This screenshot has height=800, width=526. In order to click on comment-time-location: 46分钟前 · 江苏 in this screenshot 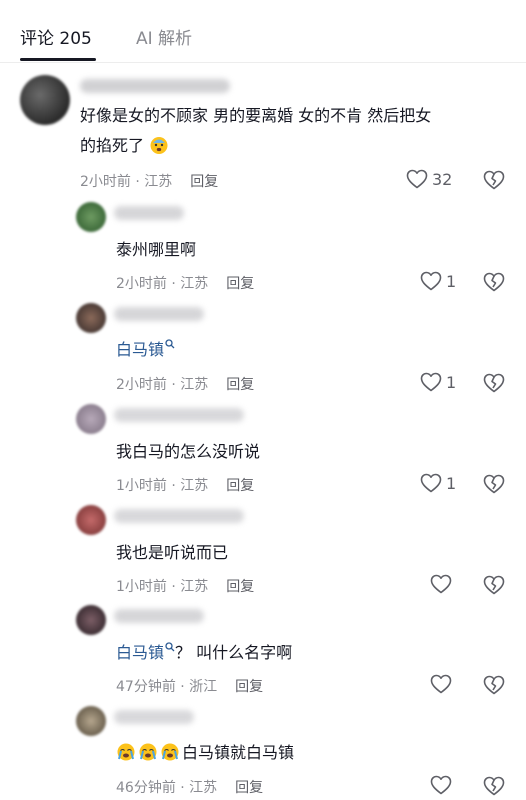, I will do `click(167, 788)`.